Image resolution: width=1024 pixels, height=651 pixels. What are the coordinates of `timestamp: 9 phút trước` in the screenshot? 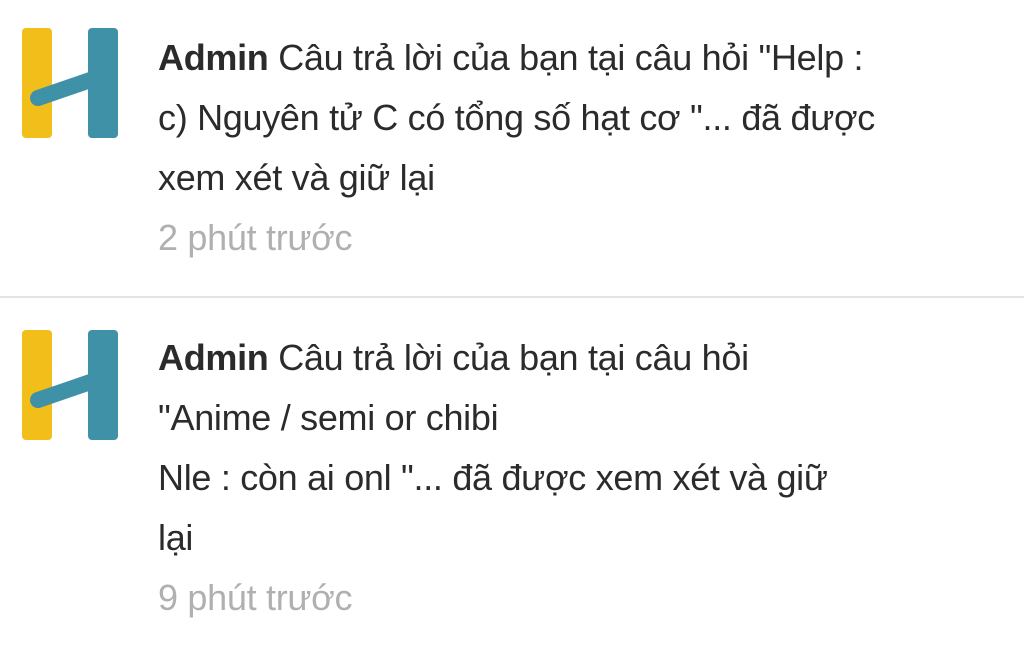 It's located at (255, 597).